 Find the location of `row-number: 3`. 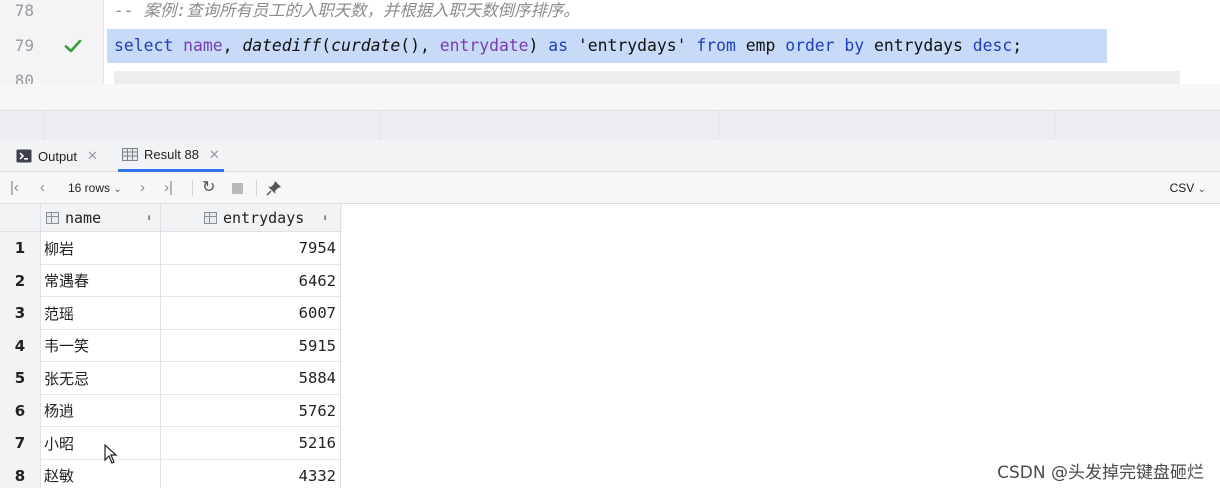

row-number: 3 is located at coordinates (20, 313).